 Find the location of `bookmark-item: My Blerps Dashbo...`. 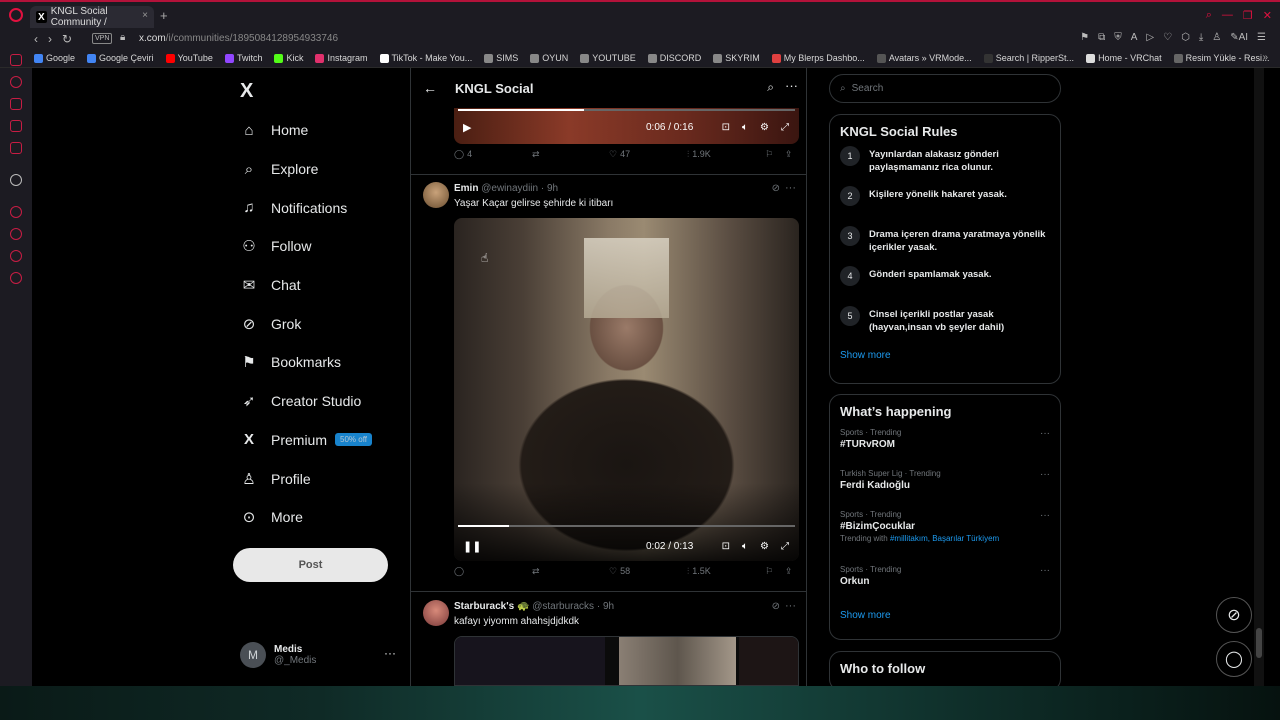

bookmark-item: My Blerps Dashbo... is located at coordinates (818, 58).